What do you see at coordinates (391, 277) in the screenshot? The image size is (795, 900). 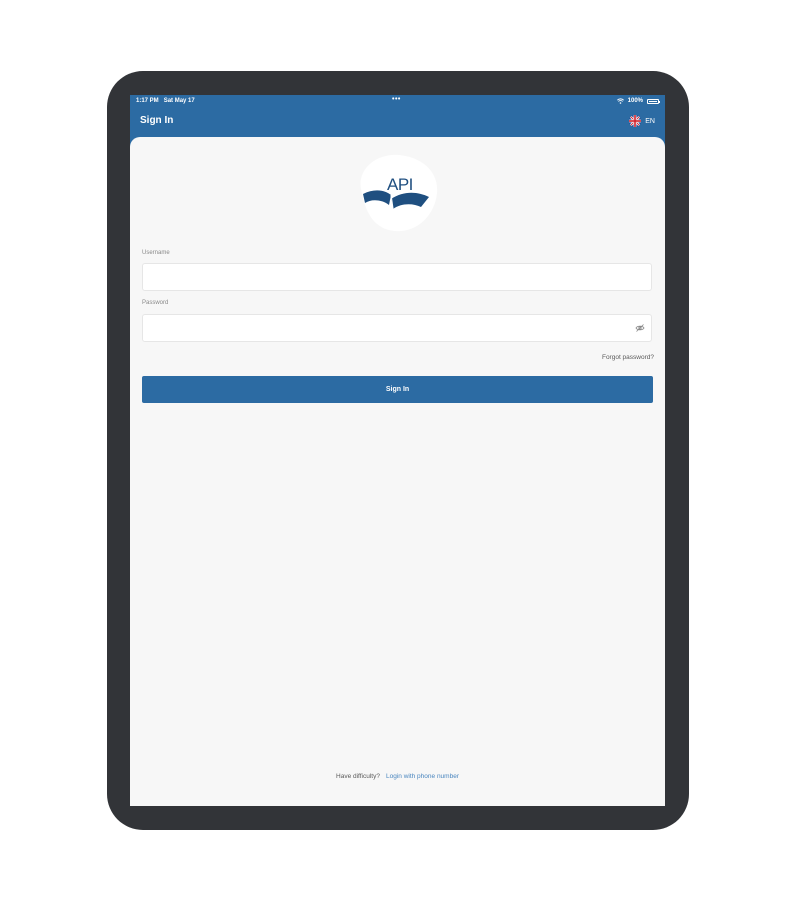 I see `username-input` at bounding box center [391, 277].